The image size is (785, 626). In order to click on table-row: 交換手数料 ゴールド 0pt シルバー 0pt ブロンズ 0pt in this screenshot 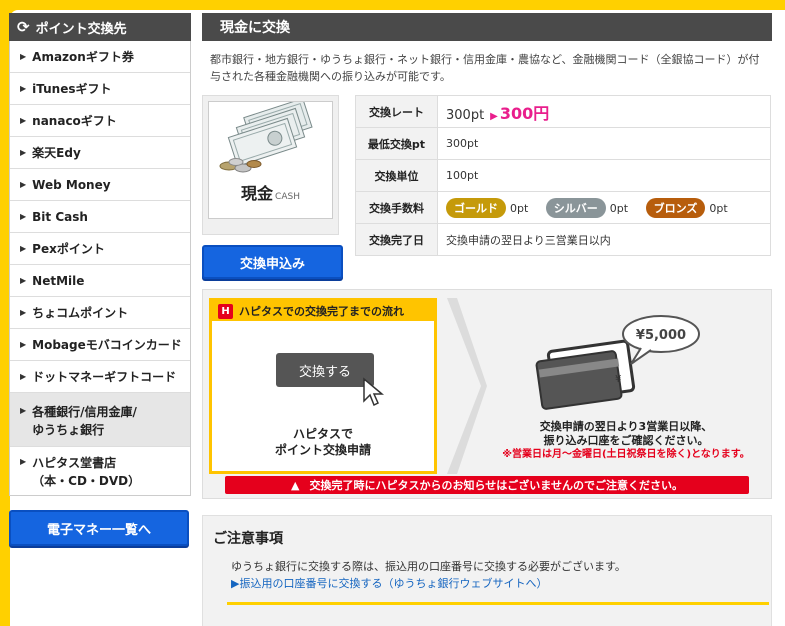, I will do `click(563, 207)`.